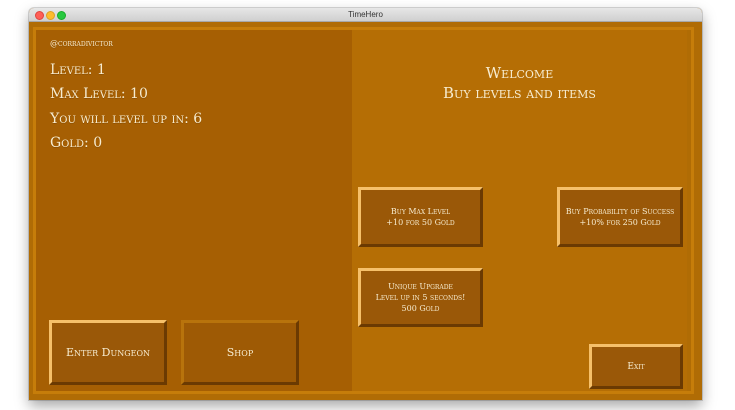  Describe the element at coordinates (620, 222) in the screenshot. I see `buy-probability-price: +10% for 250 Gold` at that location.